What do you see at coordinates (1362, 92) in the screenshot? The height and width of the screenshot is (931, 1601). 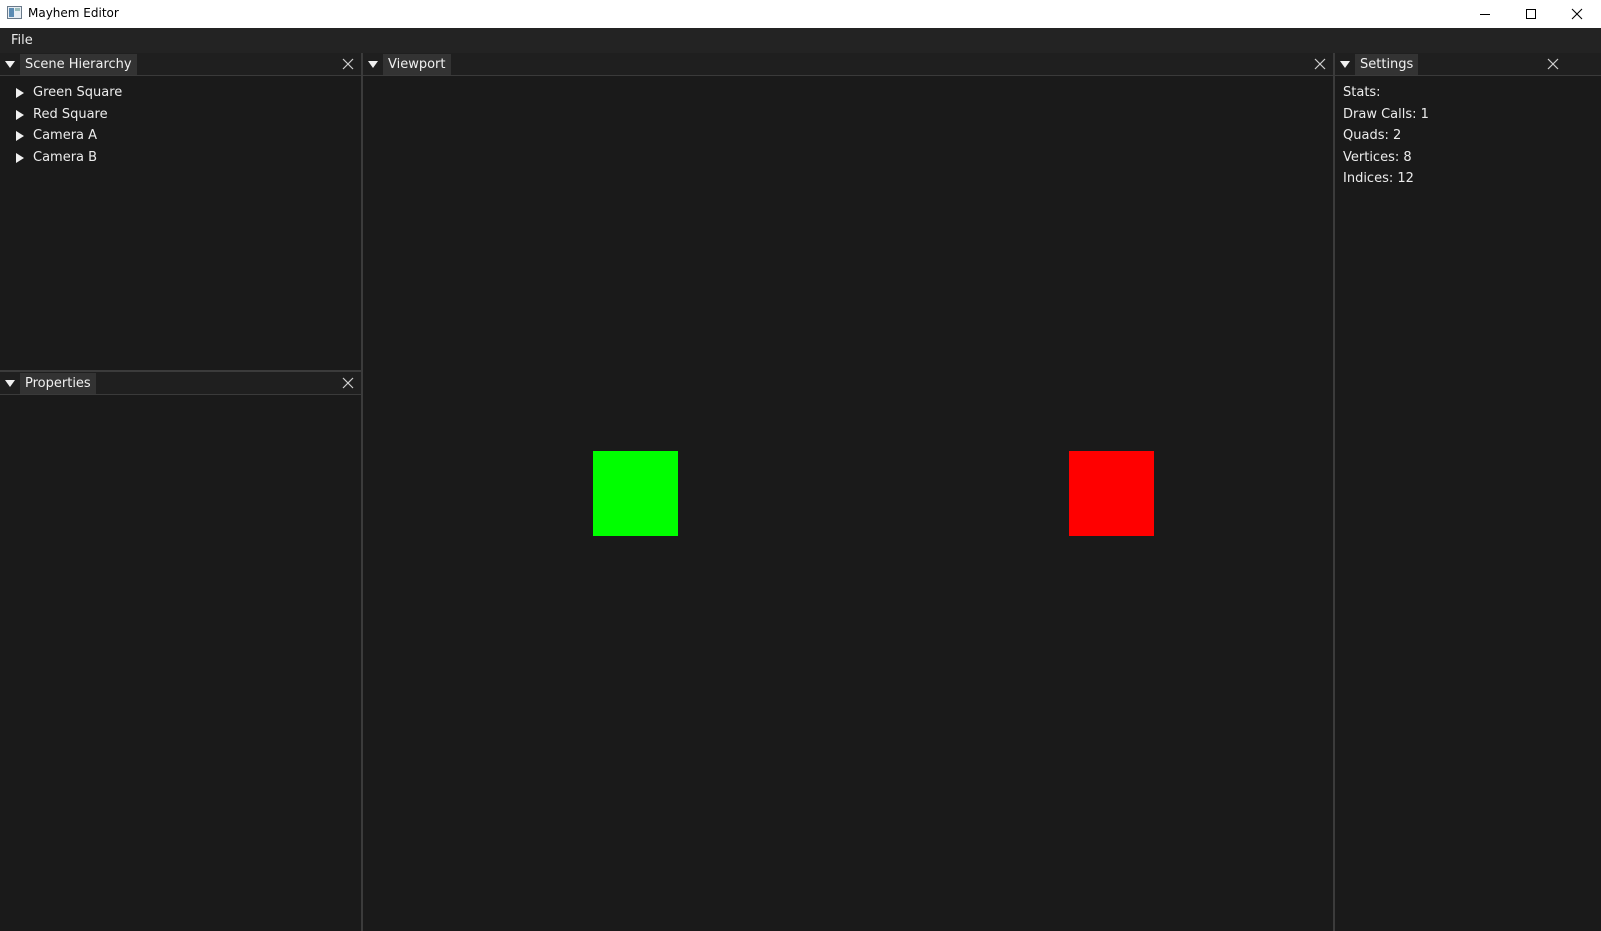 I see `stats-heading: Stats:` at bounding box center [1362, 92].